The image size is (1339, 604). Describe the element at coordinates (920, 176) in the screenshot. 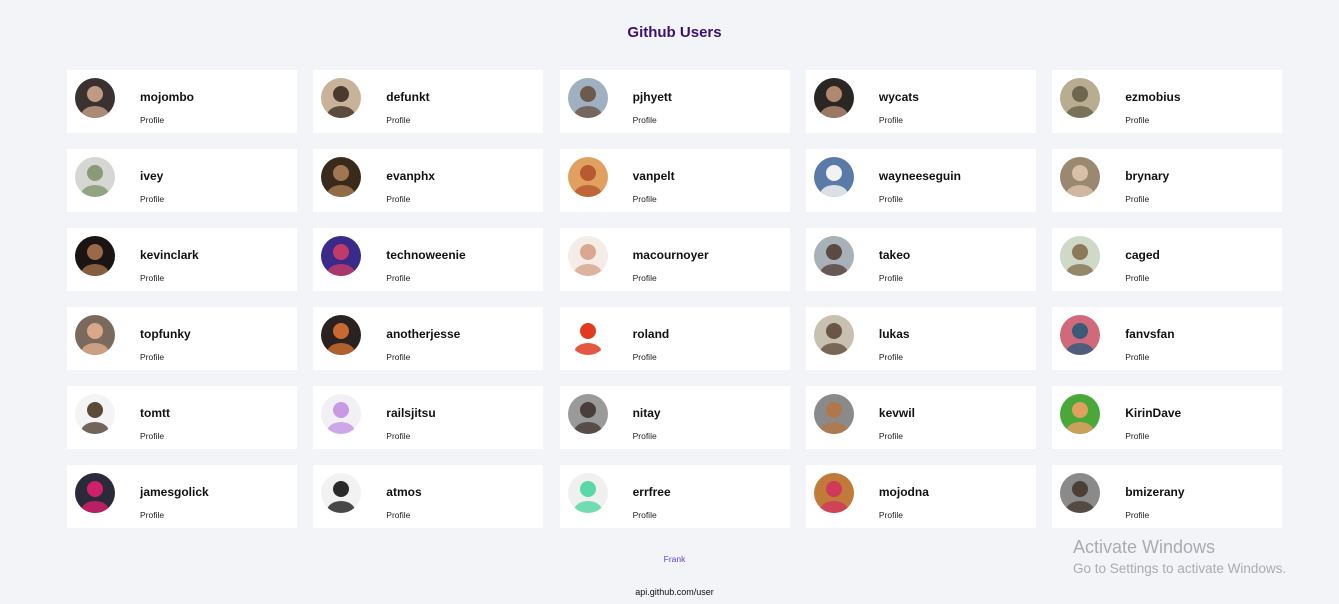

I see `user-login: wayneeseguin` at that location.